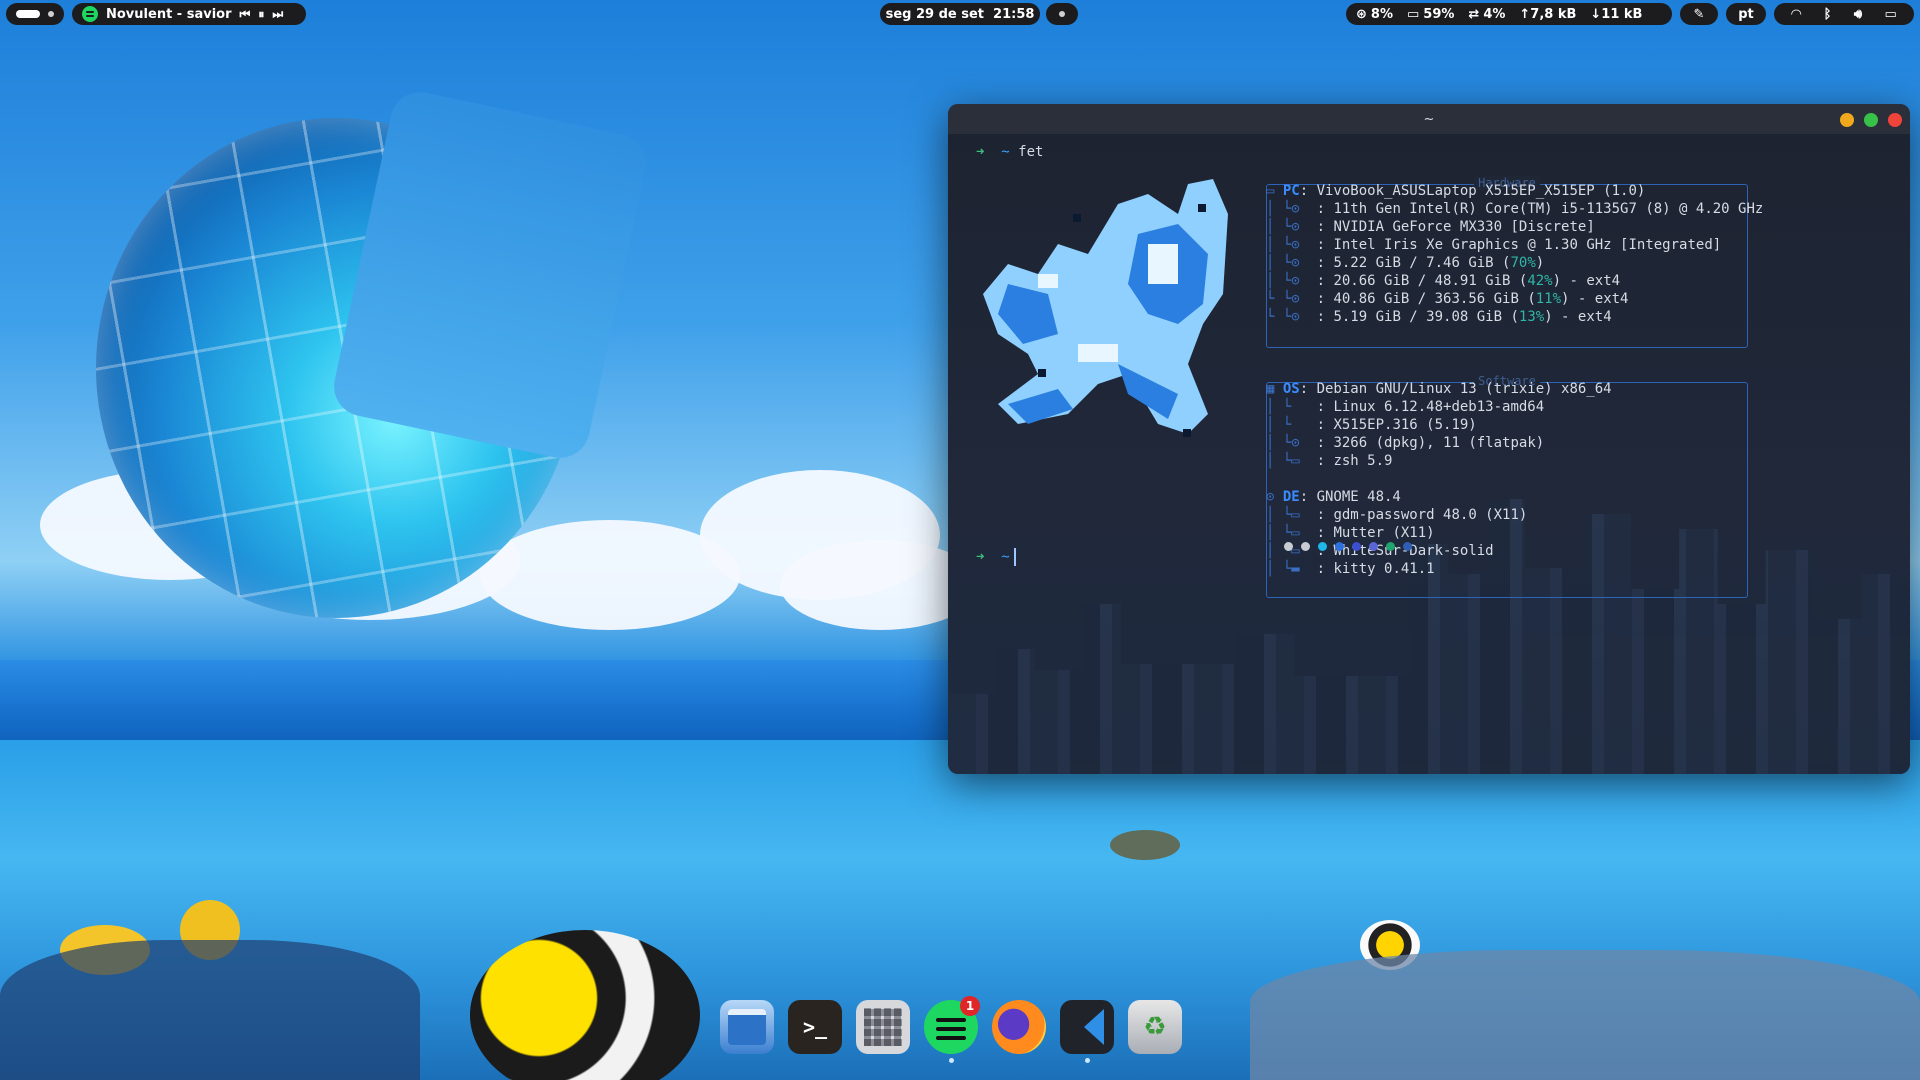 The height and width of the screenshot is (1080, 1920). Describe the element at coordinates (1384, 569) in the screenshot. I see `terminal-emulator-value: kitty 0.41.1` at that location.